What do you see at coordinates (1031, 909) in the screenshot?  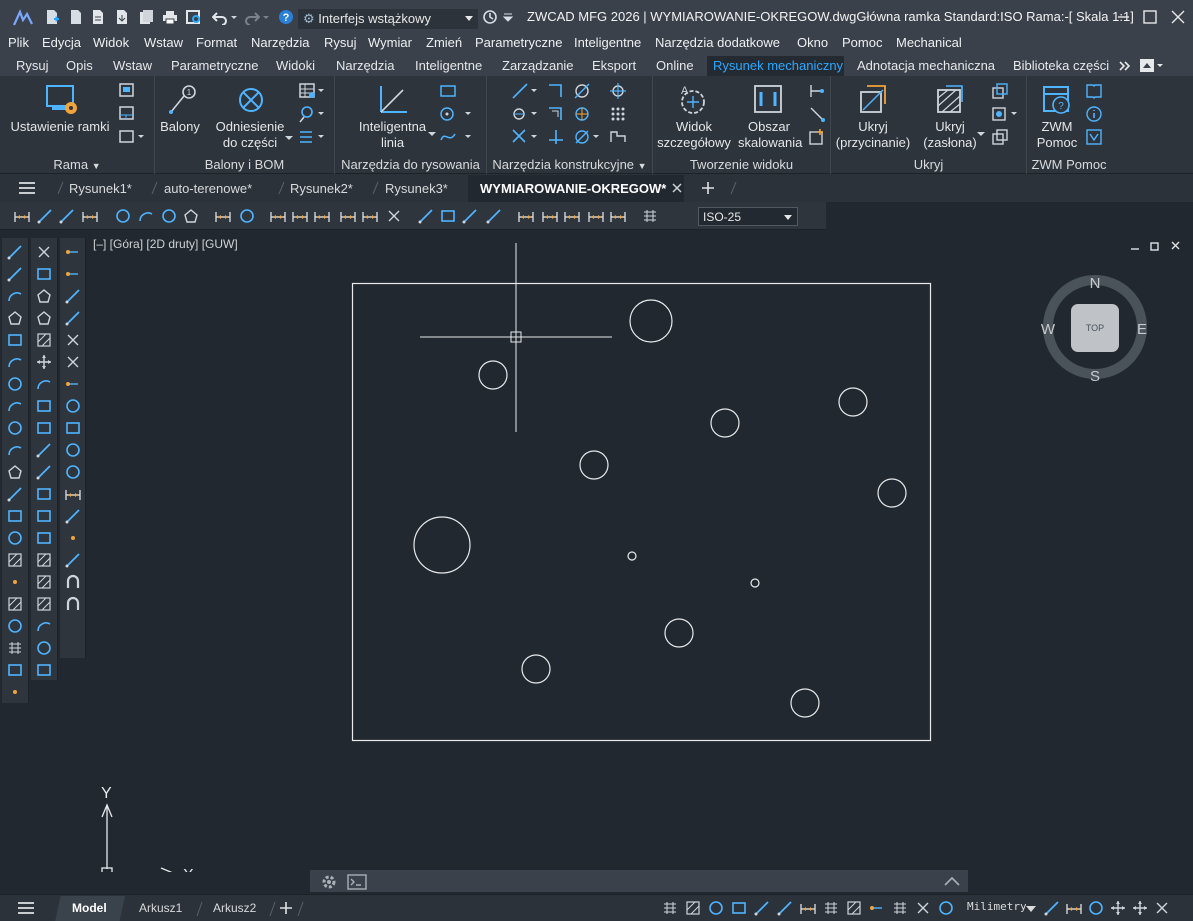 I see `units-dropdown-icon` at bounding box center [1031, 909].